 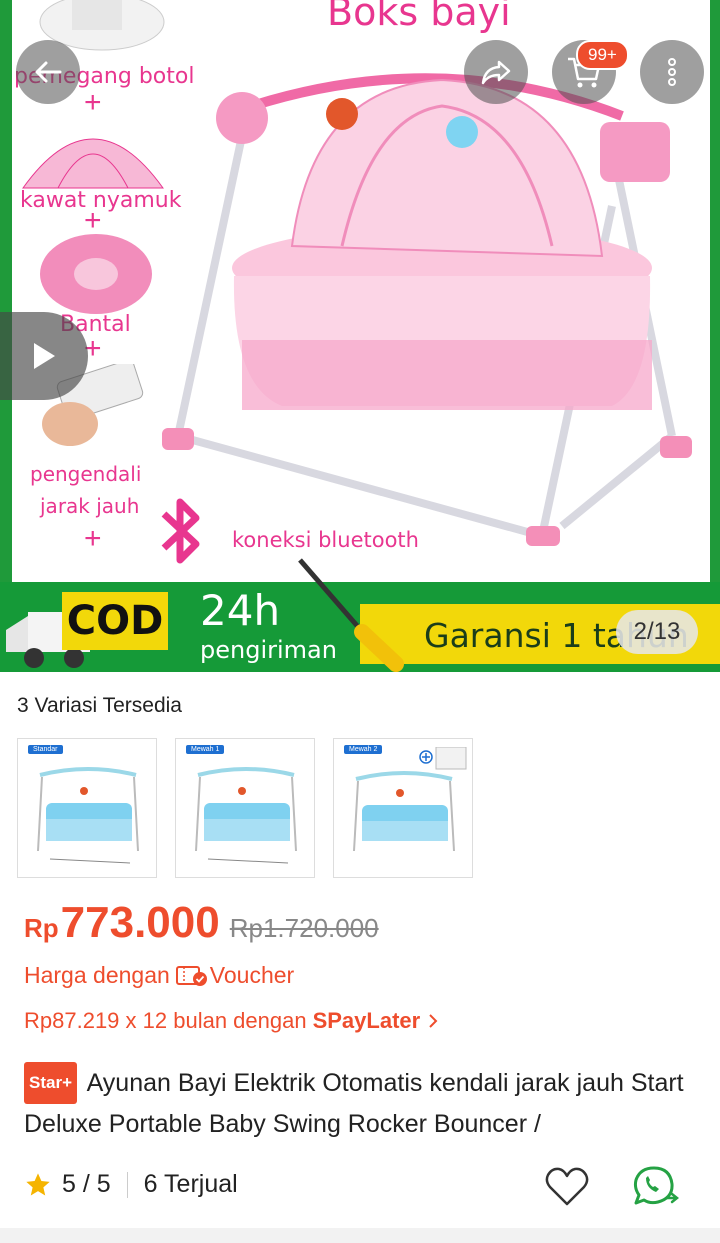 What do you see at coordinates (602, 55) in the screenshot?
I see `cart-count-badge: 99+` at bounding box center [602, 55].